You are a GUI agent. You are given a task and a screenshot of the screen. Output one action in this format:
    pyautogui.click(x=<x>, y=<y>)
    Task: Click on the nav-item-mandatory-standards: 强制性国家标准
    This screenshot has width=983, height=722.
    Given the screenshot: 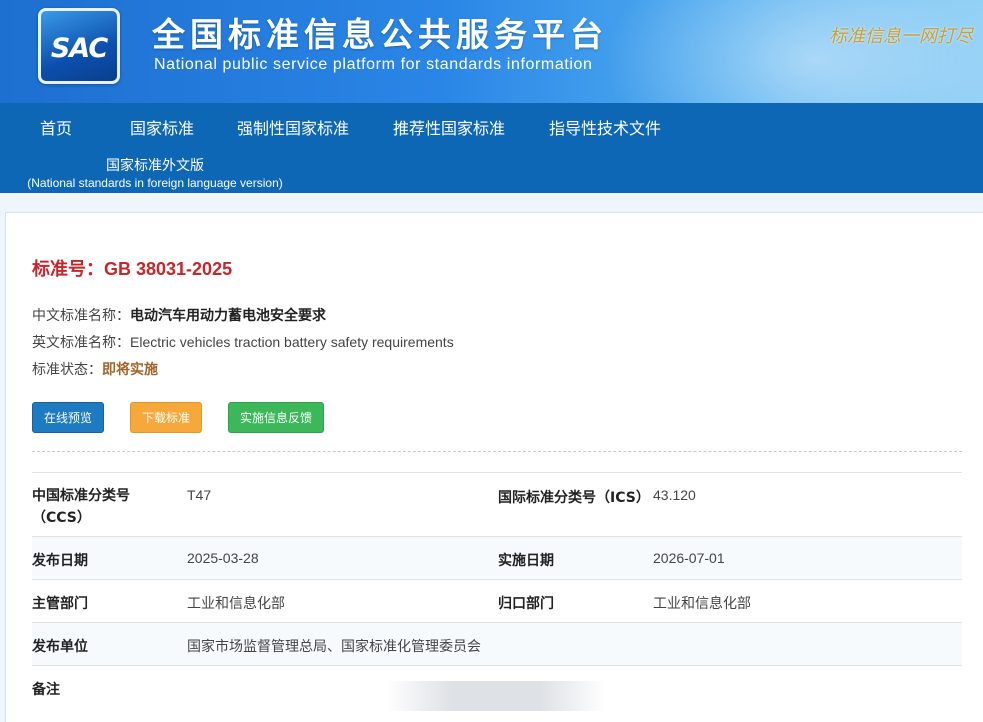 What is the action you would take?
    pyautogui.click(x=293, y=127)
    